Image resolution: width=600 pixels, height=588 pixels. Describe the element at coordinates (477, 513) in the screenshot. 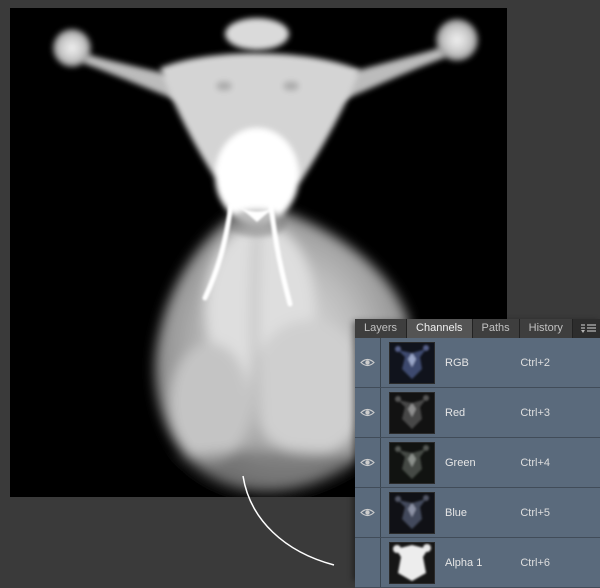

I see `channel-row-blue: Blue Ctrl+5` at that location.